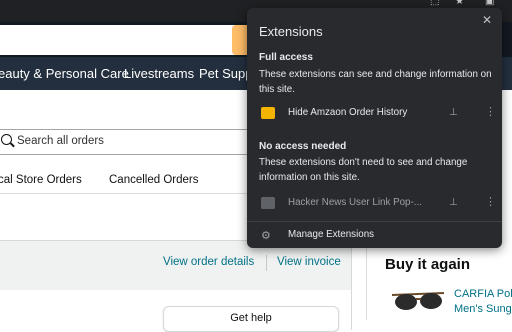  What do you see at coordinates (489, 3) in the screenshot?
I see `extensions-puzzle-icon: ▣` at bounding box center [489, 3].